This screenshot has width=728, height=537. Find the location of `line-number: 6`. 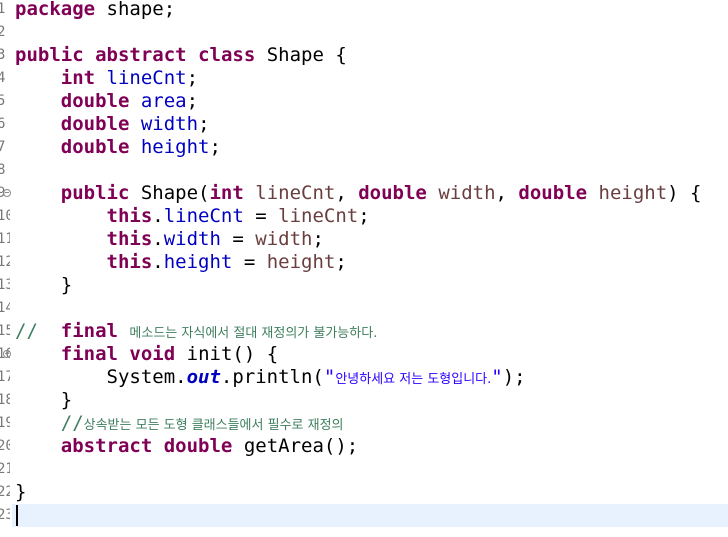

line-number: 6 is located at coordinates (3, 124).